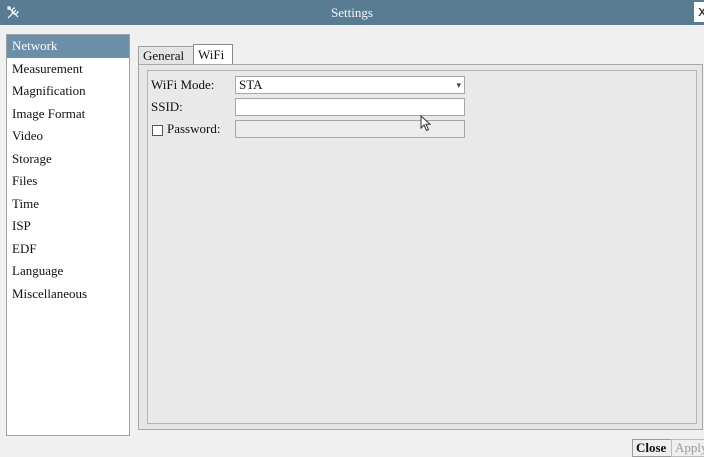 This screenshot has height=457, width=704. I want to click on close-button: Close, so click(652, 448).